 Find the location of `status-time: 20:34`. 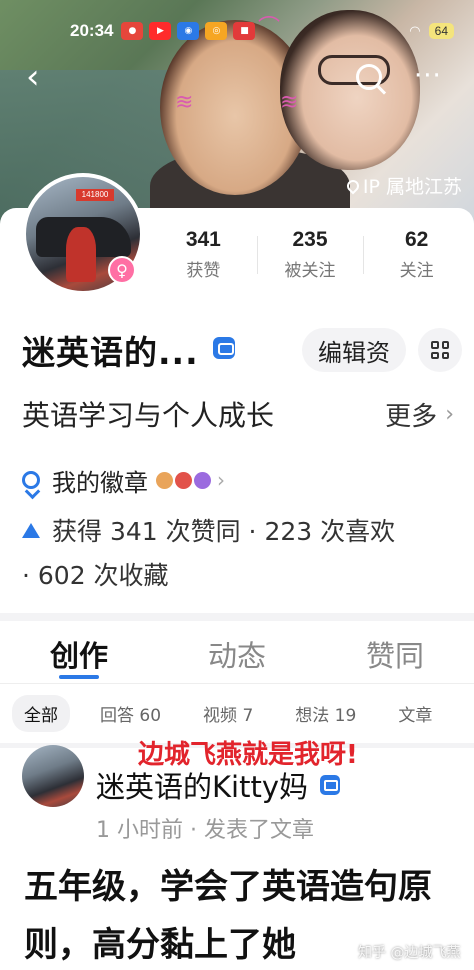

status-time: 20:34 is located at coordinates (92, 30).